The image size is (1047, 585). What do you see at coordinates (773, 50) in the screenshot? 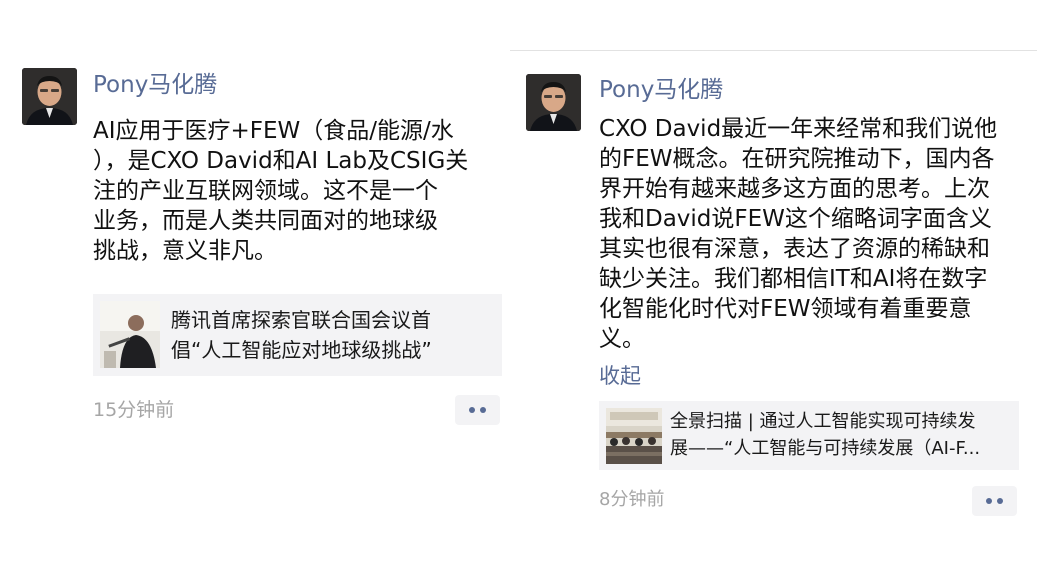
I see `divider` at bounding box center [773, 50].